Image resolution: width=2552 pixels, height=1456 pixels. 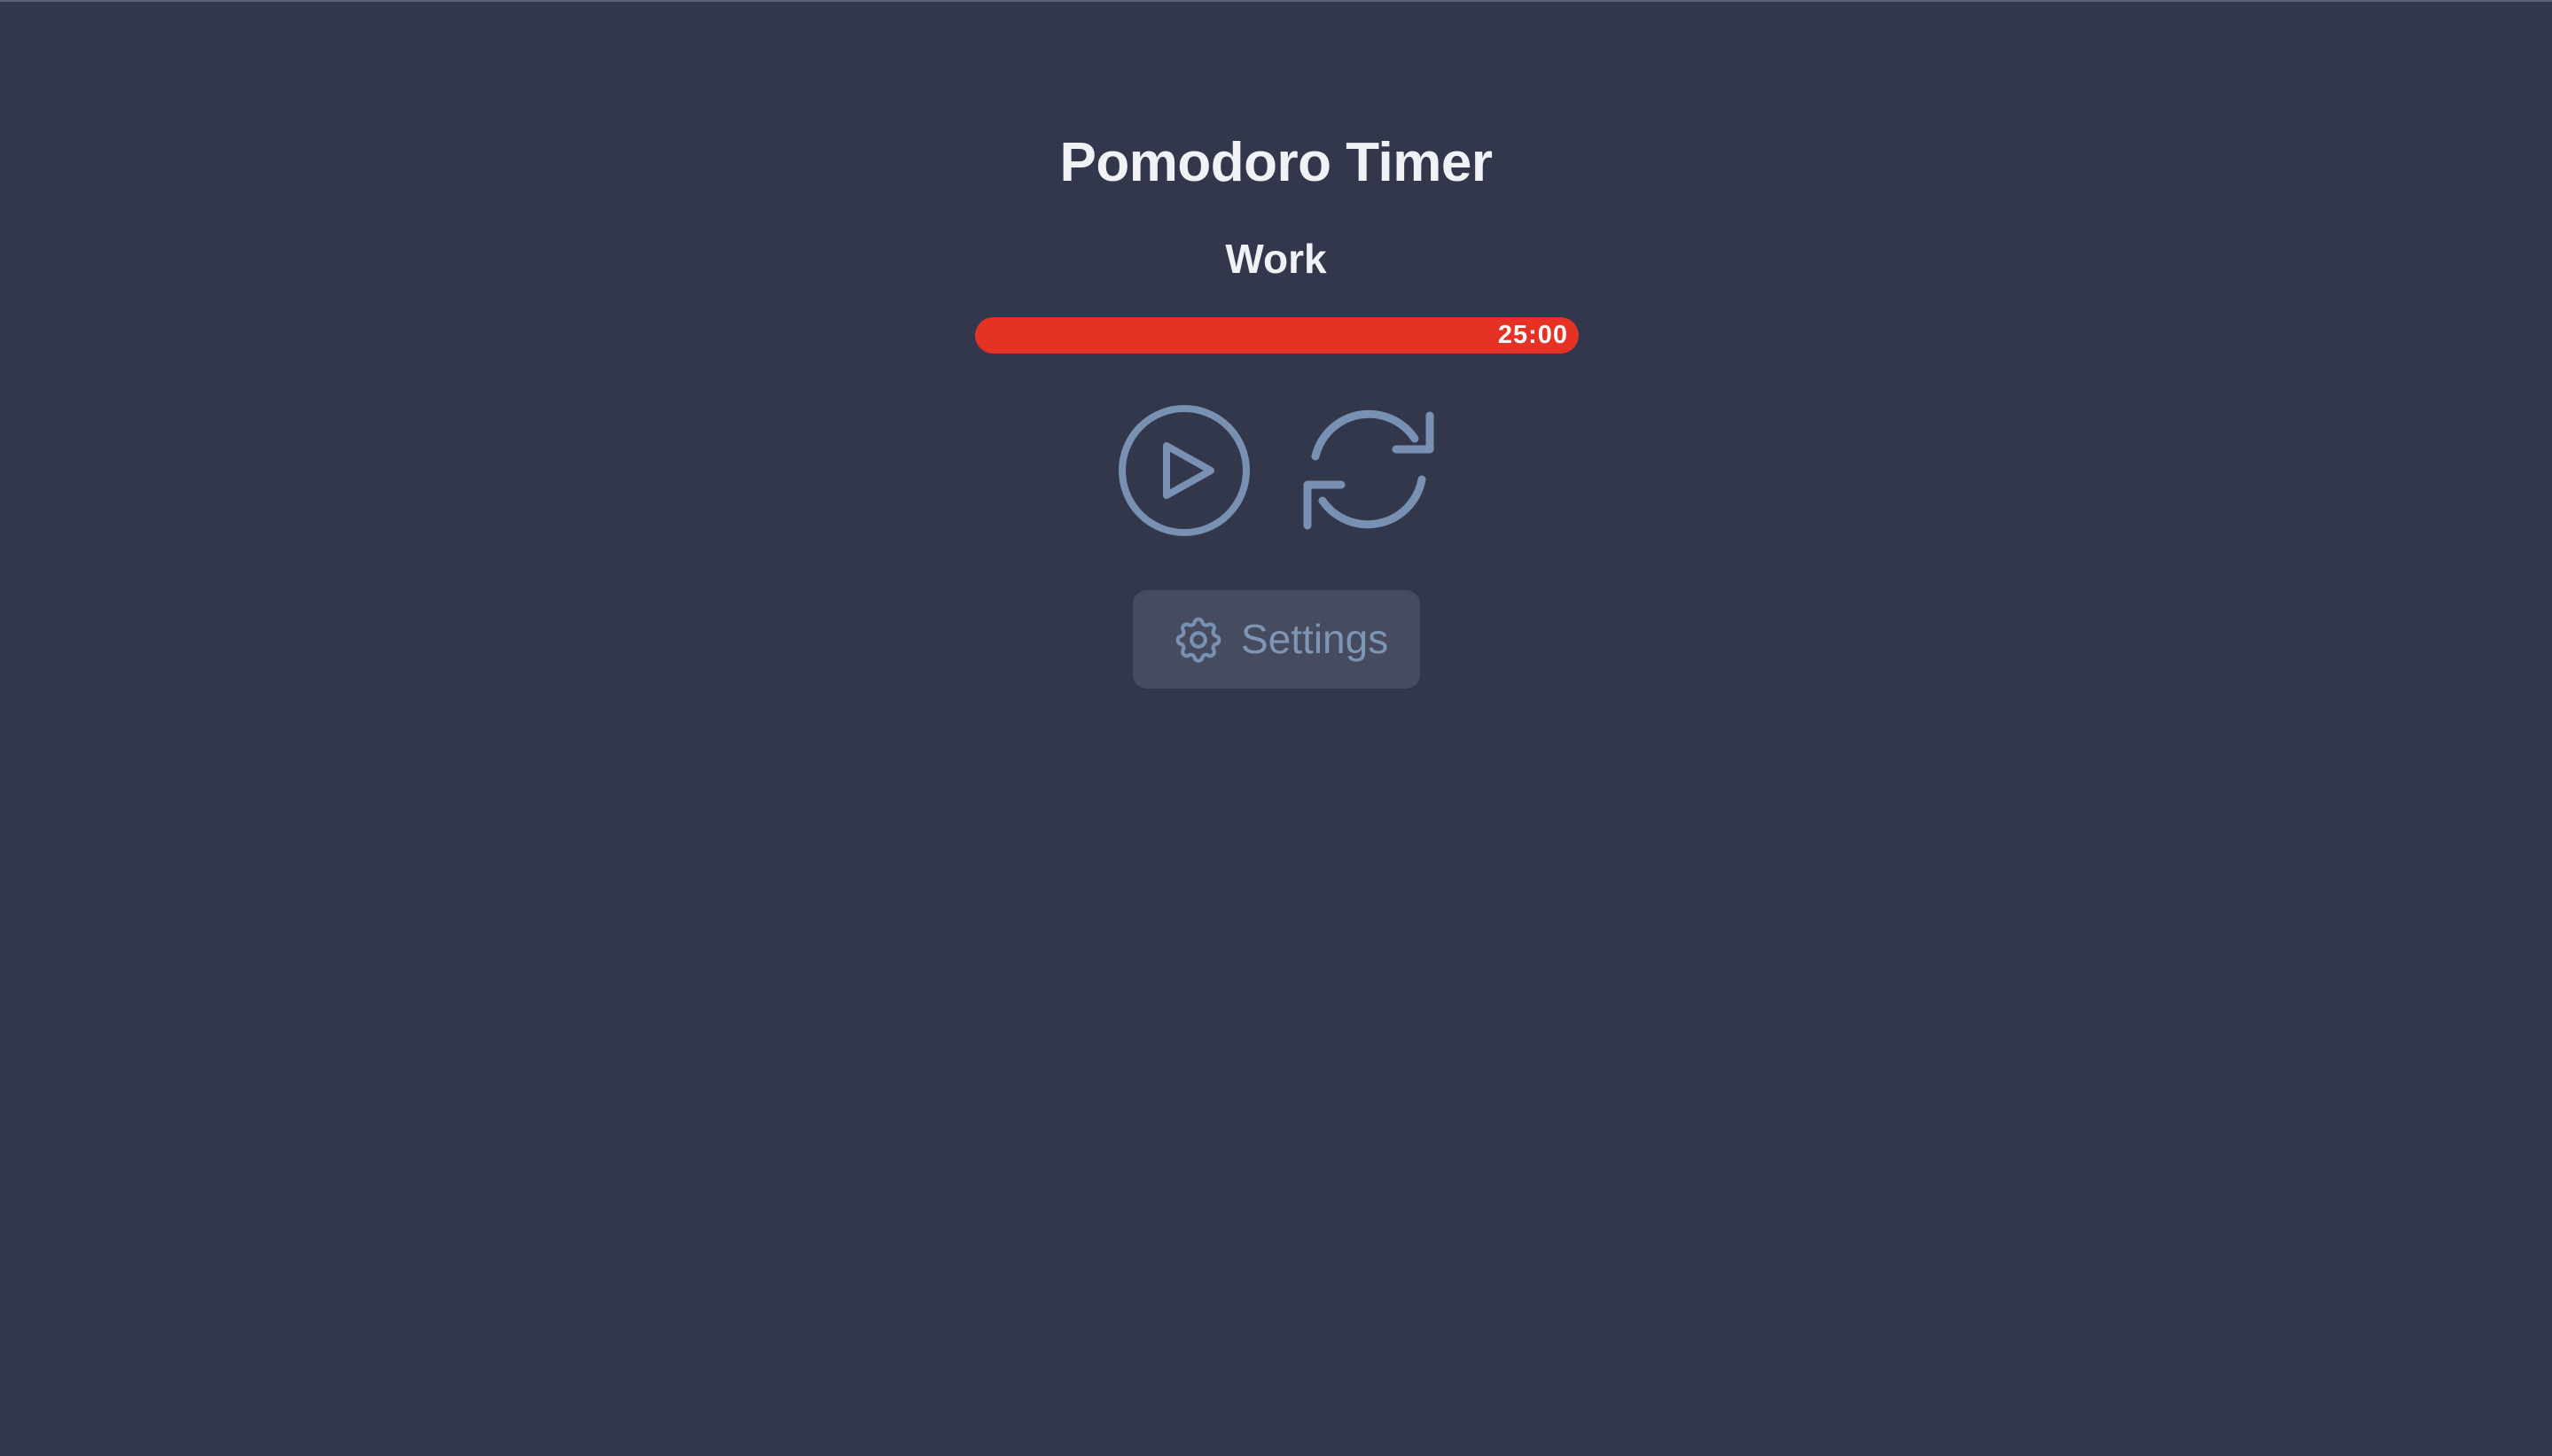 What do you see at coordinates (1276, 259) in the screenshot?
I see `mode-label: Work` at bounding box center [1276, 259].